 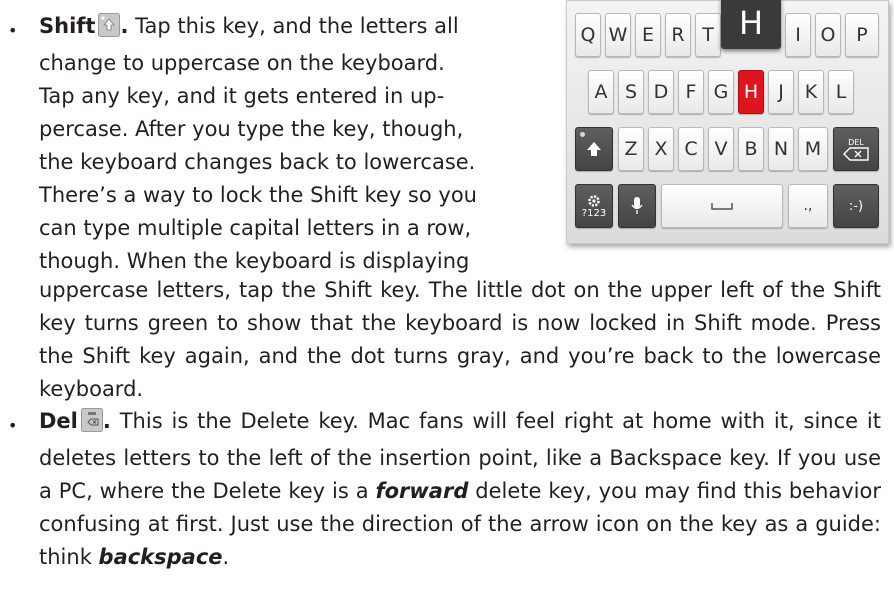 I want to click on microphone-icon, so click(x=637, y=205).